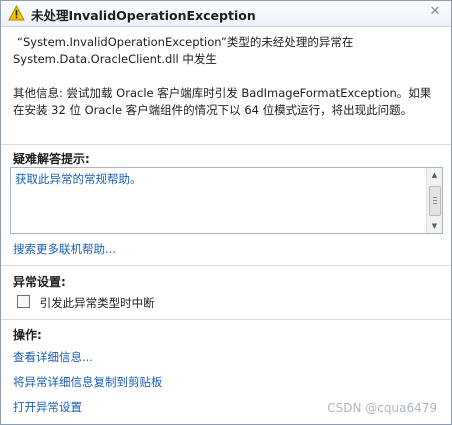  Describe the element at coordinates (434, 226) in the screenshot. I see `scroll-down-icon: ▼` at that location.